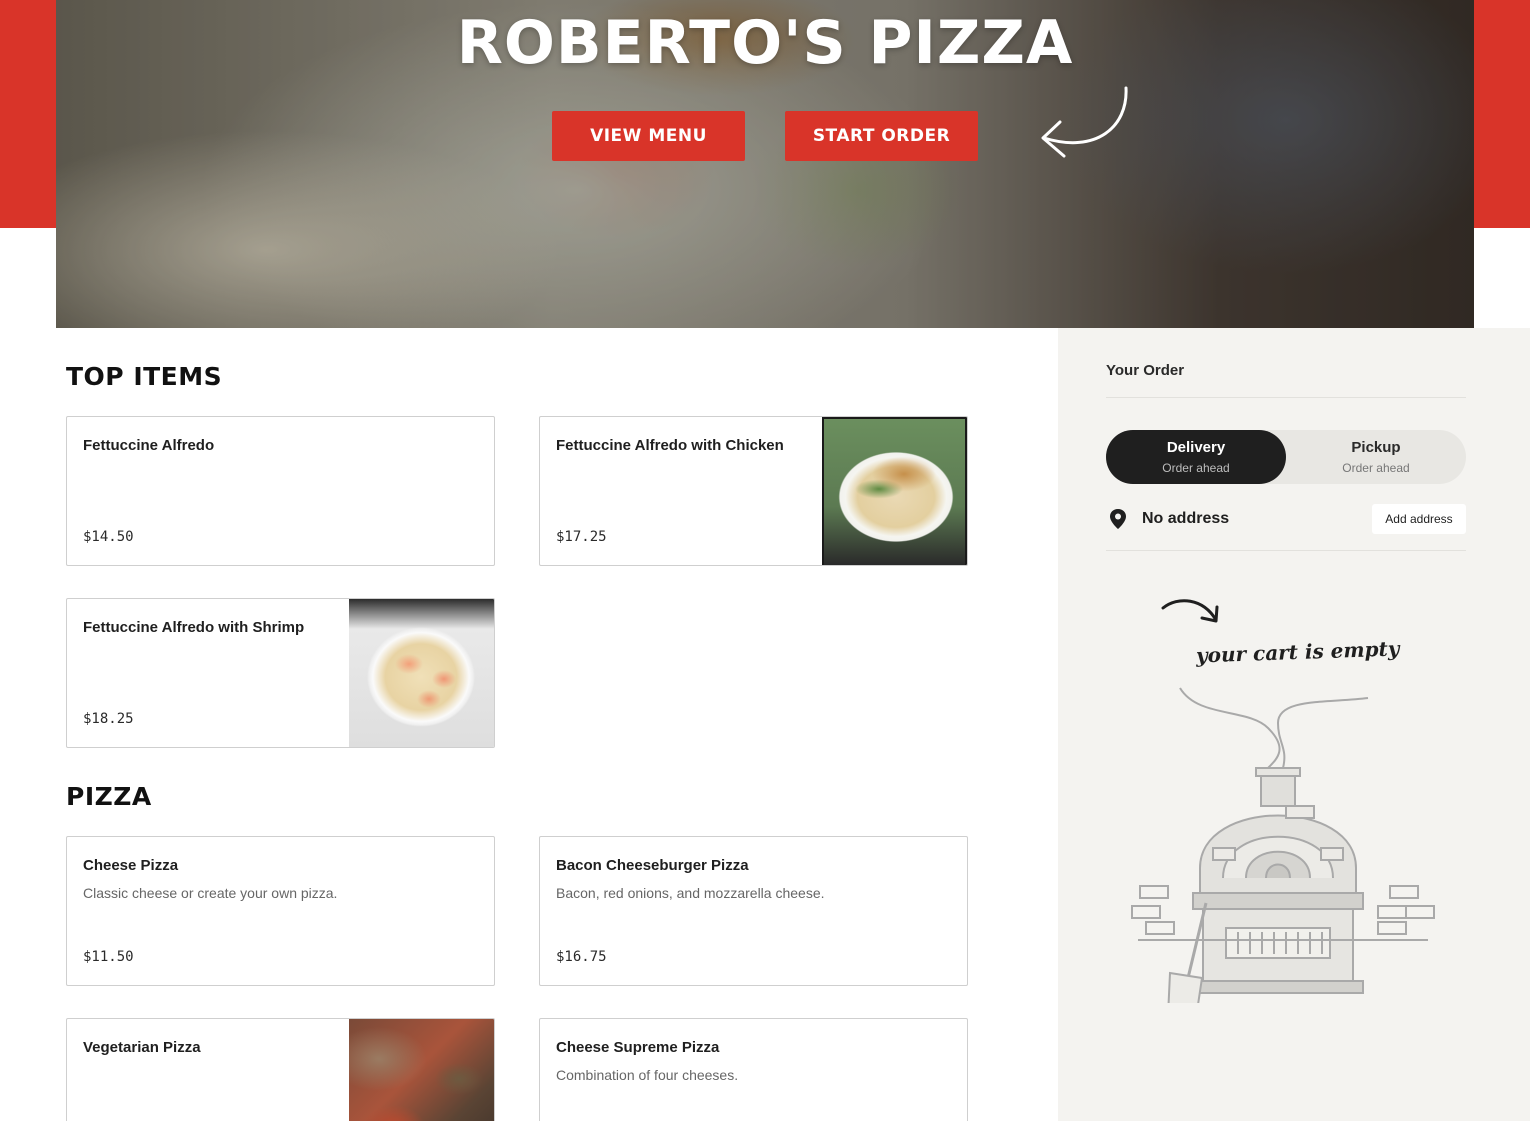  What do you see at coordinates (1419, 519) in the screenshot?
I see `add-address-button: Add address` at bounding box center [1419, 519].